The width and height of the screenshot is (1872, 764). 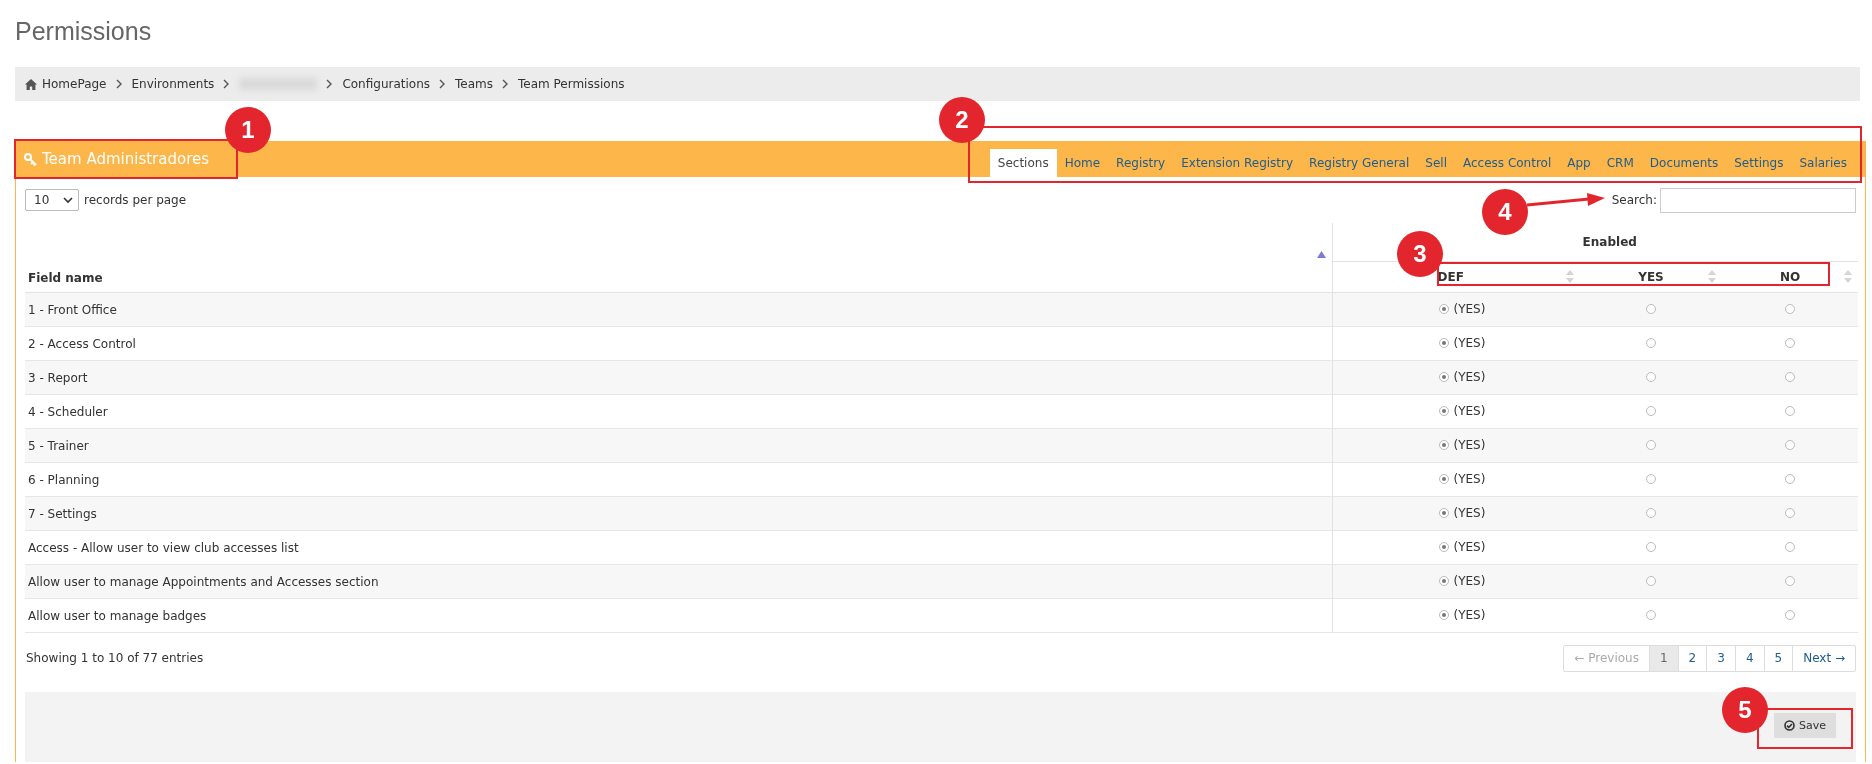 What do you see at coordinates (1321, 254) in the screenshot?
I see `sort-ascending-icon` at bounding box center [1321, 254].